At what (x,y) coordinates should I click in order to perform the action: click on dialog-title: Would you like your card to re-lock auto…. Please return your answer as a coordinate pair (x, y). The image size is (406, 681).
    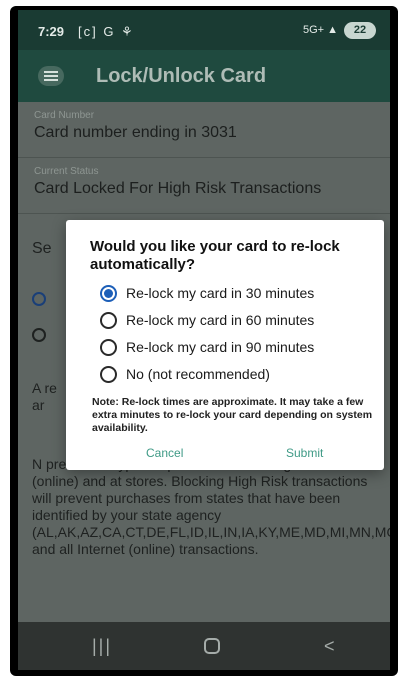
    Looking at the image, I should click on (215, 255).